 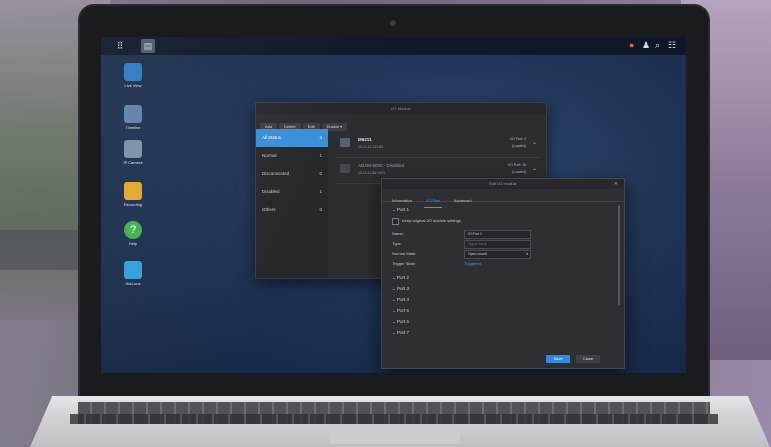 What do you see at coordinates (133, 114) in the screenshot?
I see `timeline-icon` at bounding box center [133, 114].